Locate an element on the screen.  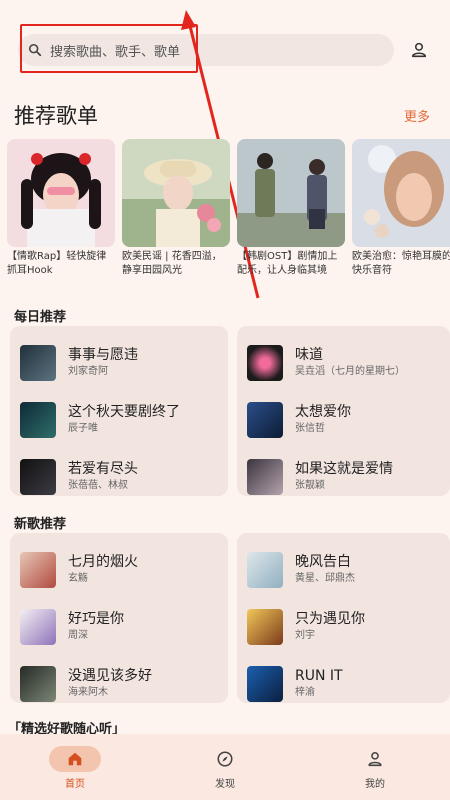
song-item: 太想爱你 张信哲 is located at coordinates (343, 419).